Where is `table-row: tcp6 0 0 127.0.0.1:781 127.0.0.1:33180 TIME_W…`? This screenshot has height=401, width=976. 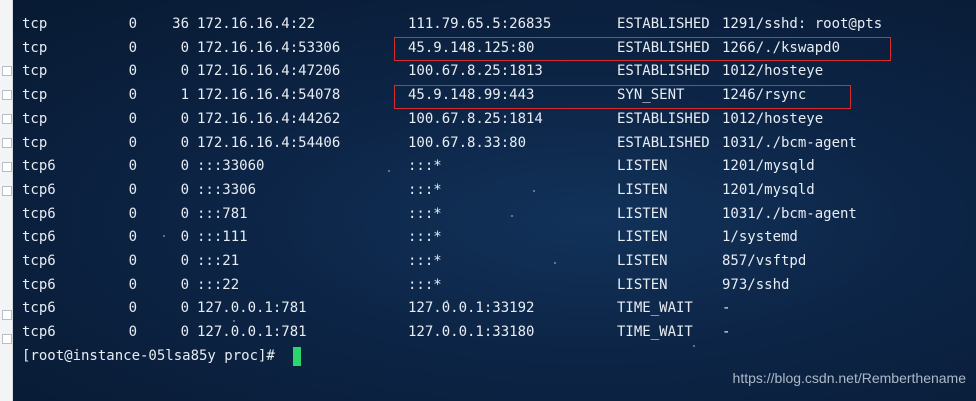 table-row: tcp6 0 0 127.0.0.1:781 127.0.0.1:33180 TIME_W… is located at coordinates (494, 332).